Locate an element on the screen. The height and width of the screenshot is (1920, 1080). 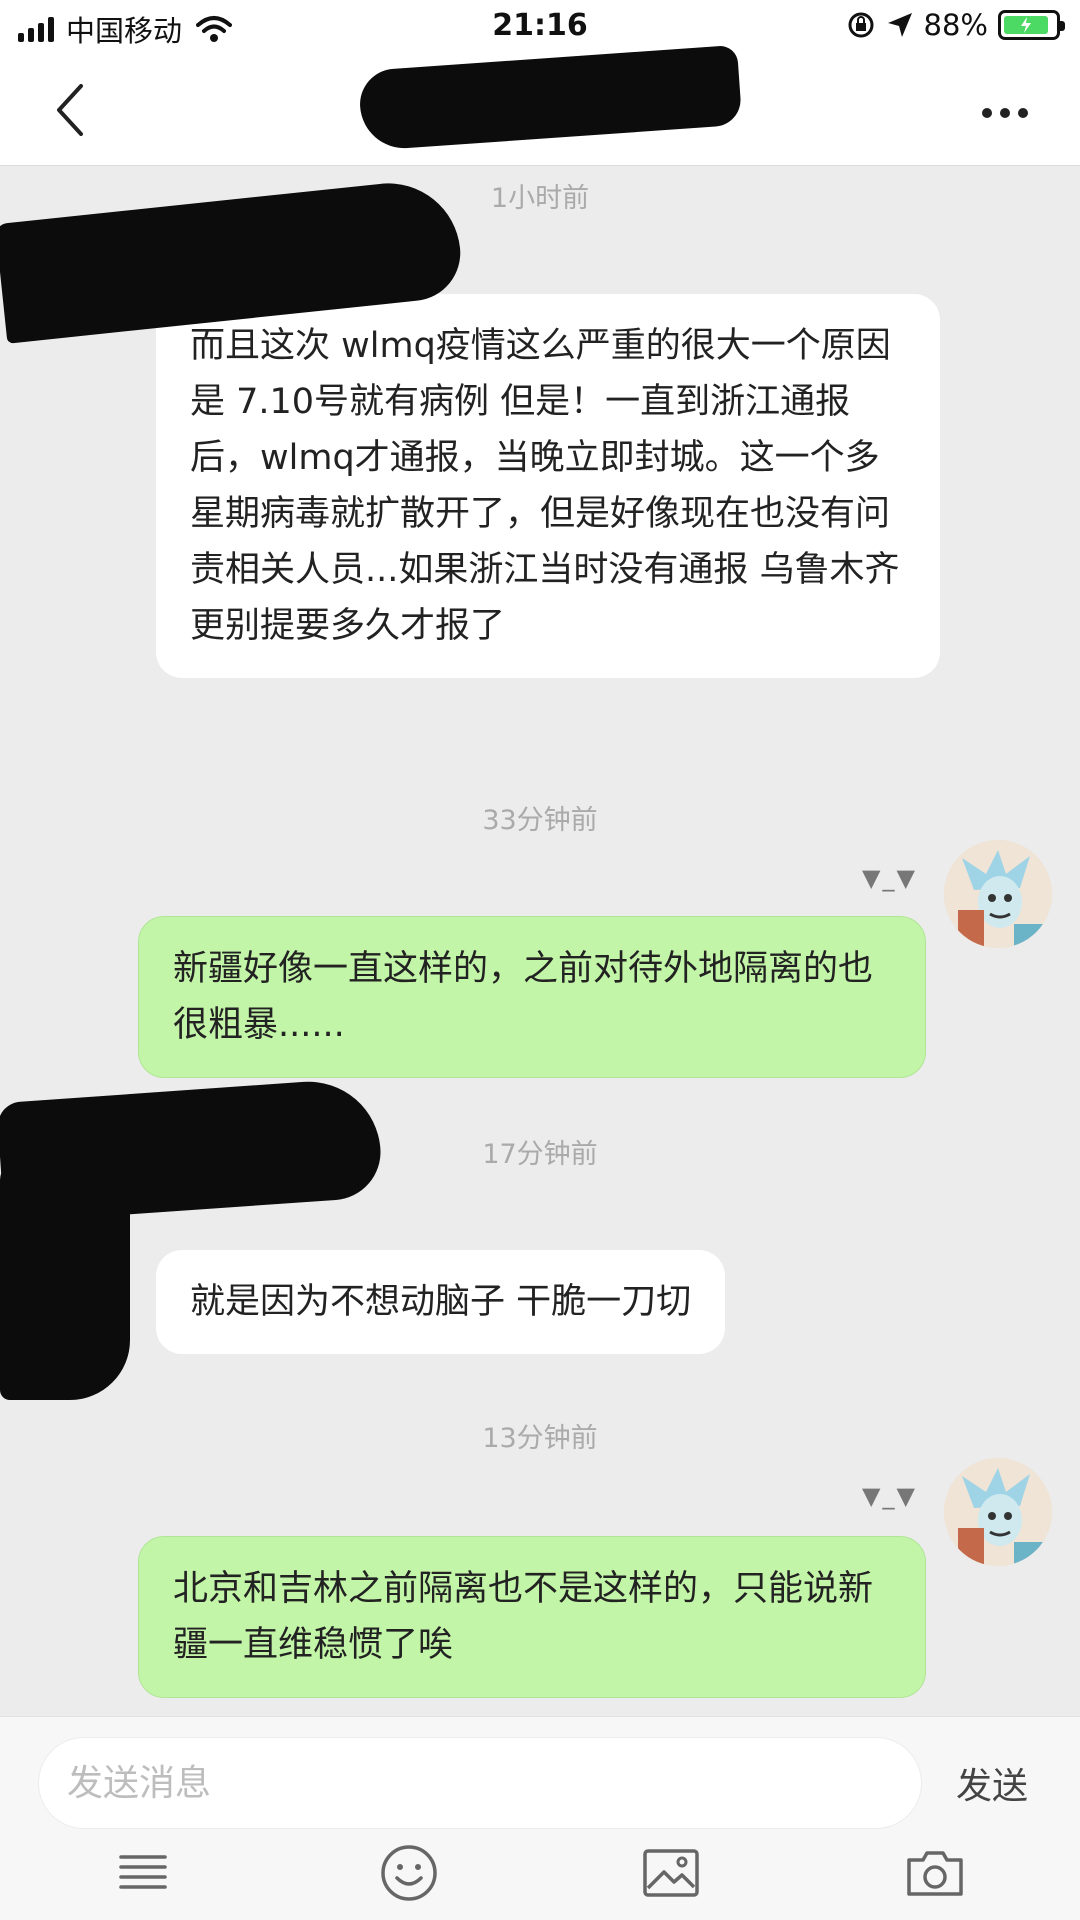
status-right: 88% is located at coordinates (955, 25).